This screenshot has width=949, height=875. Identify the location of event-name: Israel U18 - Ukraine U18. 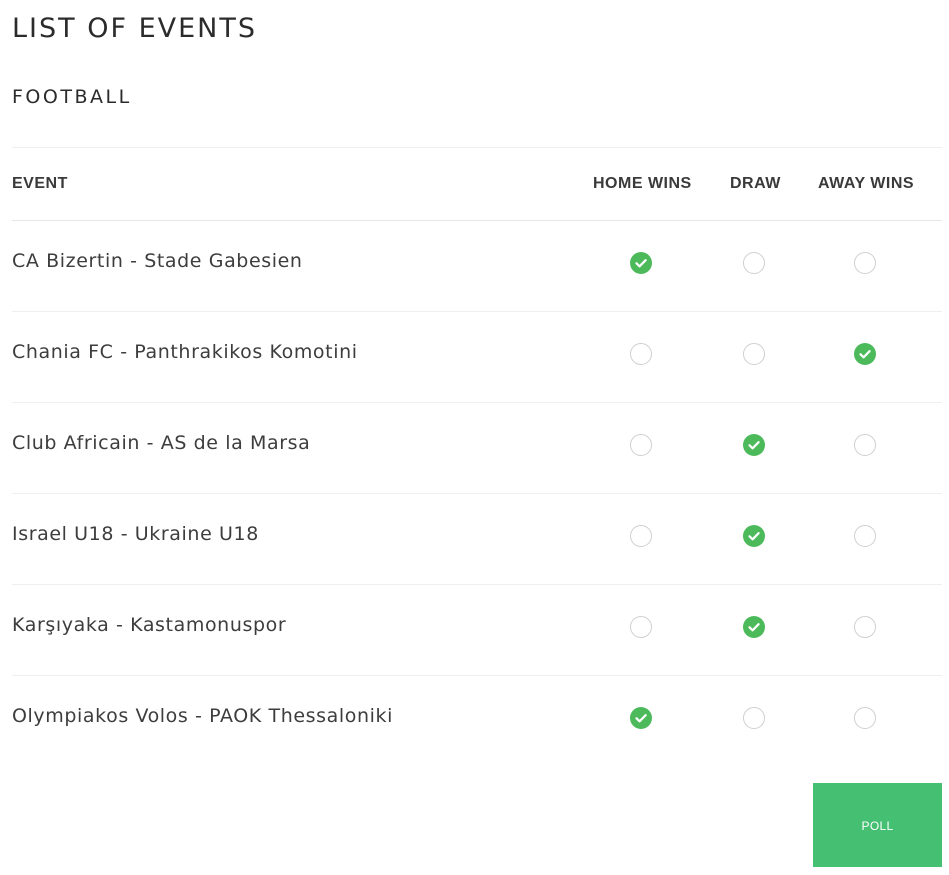
(135, 534).